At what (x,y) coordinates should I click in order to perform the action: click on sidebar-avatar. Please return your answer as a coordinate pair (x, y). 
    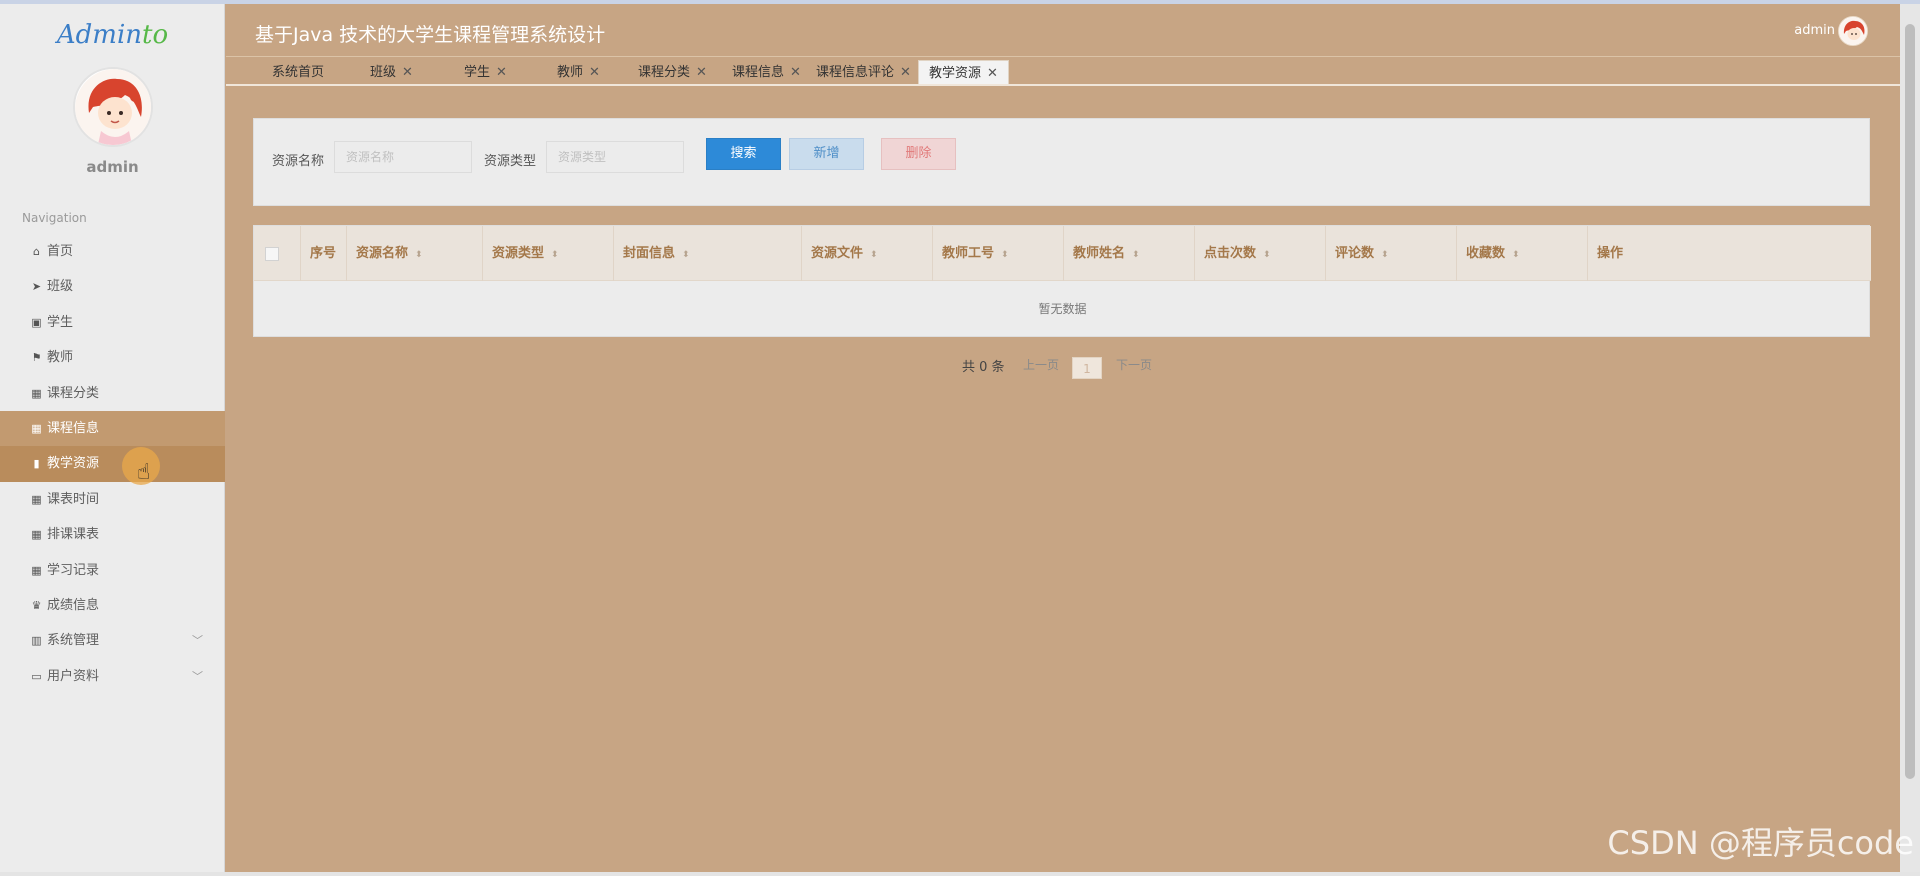
    Looking at the image, I should click on (113, 107).